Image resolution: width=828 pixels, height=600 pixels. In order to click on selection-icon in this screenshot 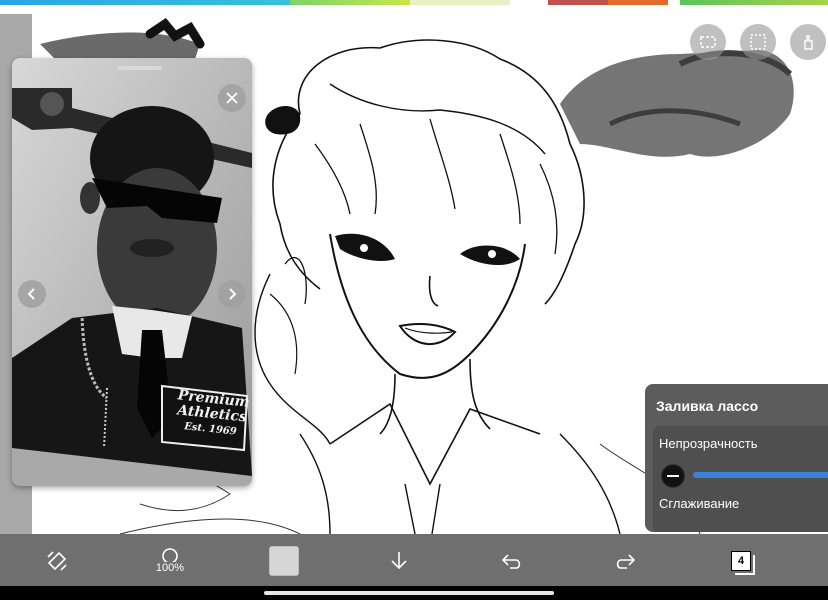, I will do `click(708, 42)`.